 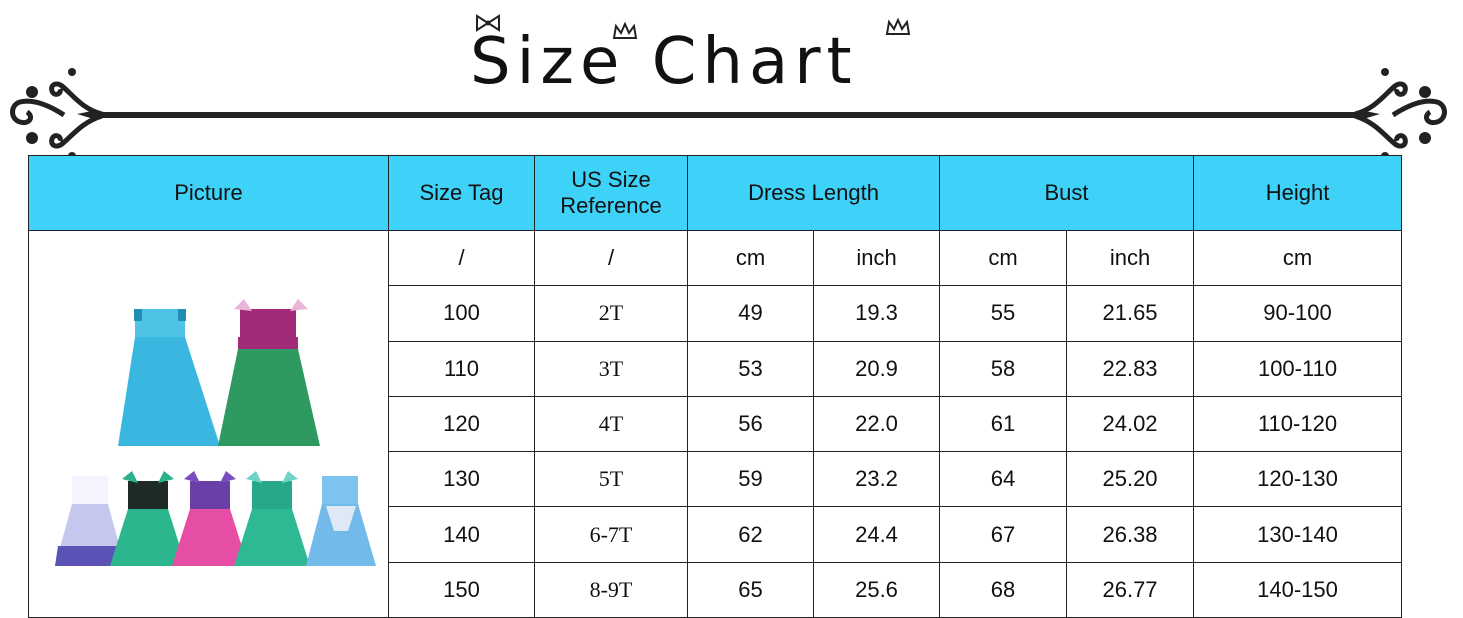 What do you see at coordinates (268, 372) in the screenshot?
I see `green-mermaid-dress-icon` at bounding box center [268, 372].